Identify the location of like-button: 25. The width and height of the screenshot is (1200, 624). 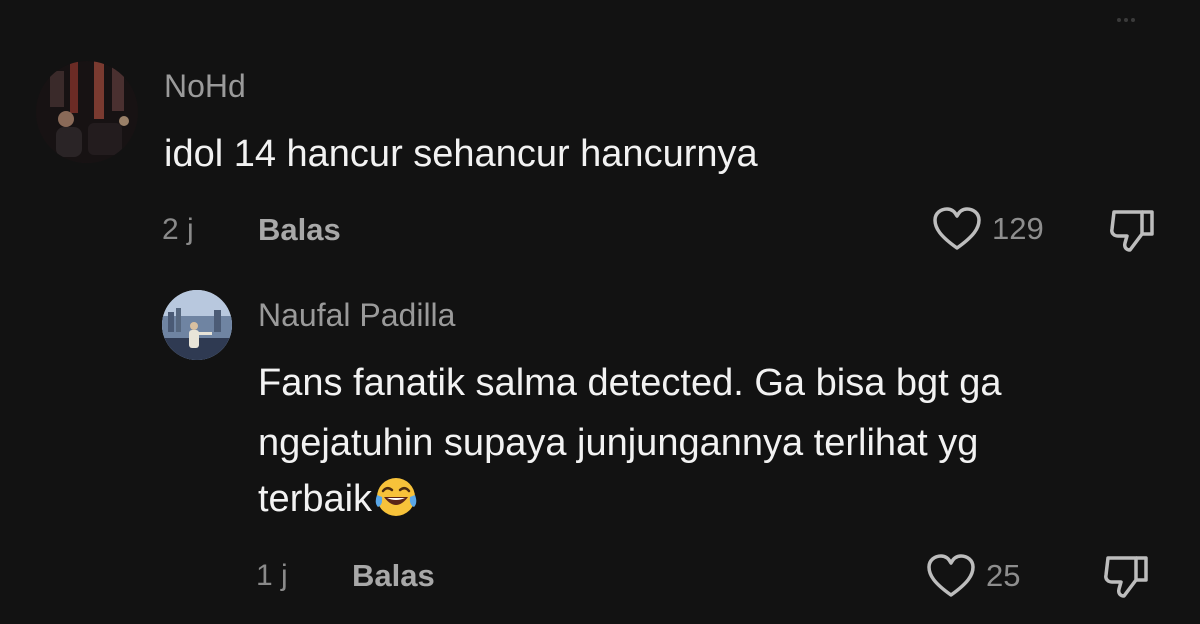
(973, 576).